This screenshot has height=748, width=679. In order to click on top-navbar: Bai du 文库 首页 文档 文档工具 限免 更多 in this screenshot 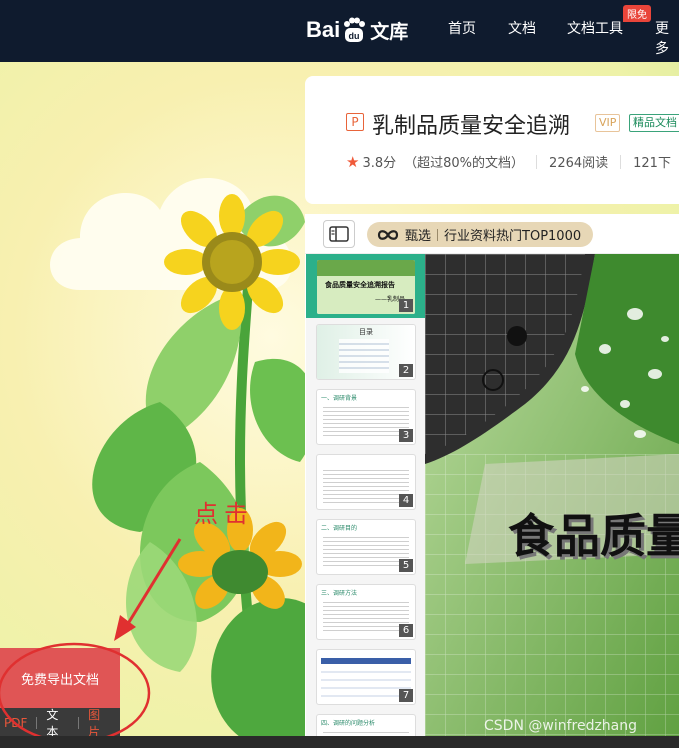, I will do `click(339, 31)`.